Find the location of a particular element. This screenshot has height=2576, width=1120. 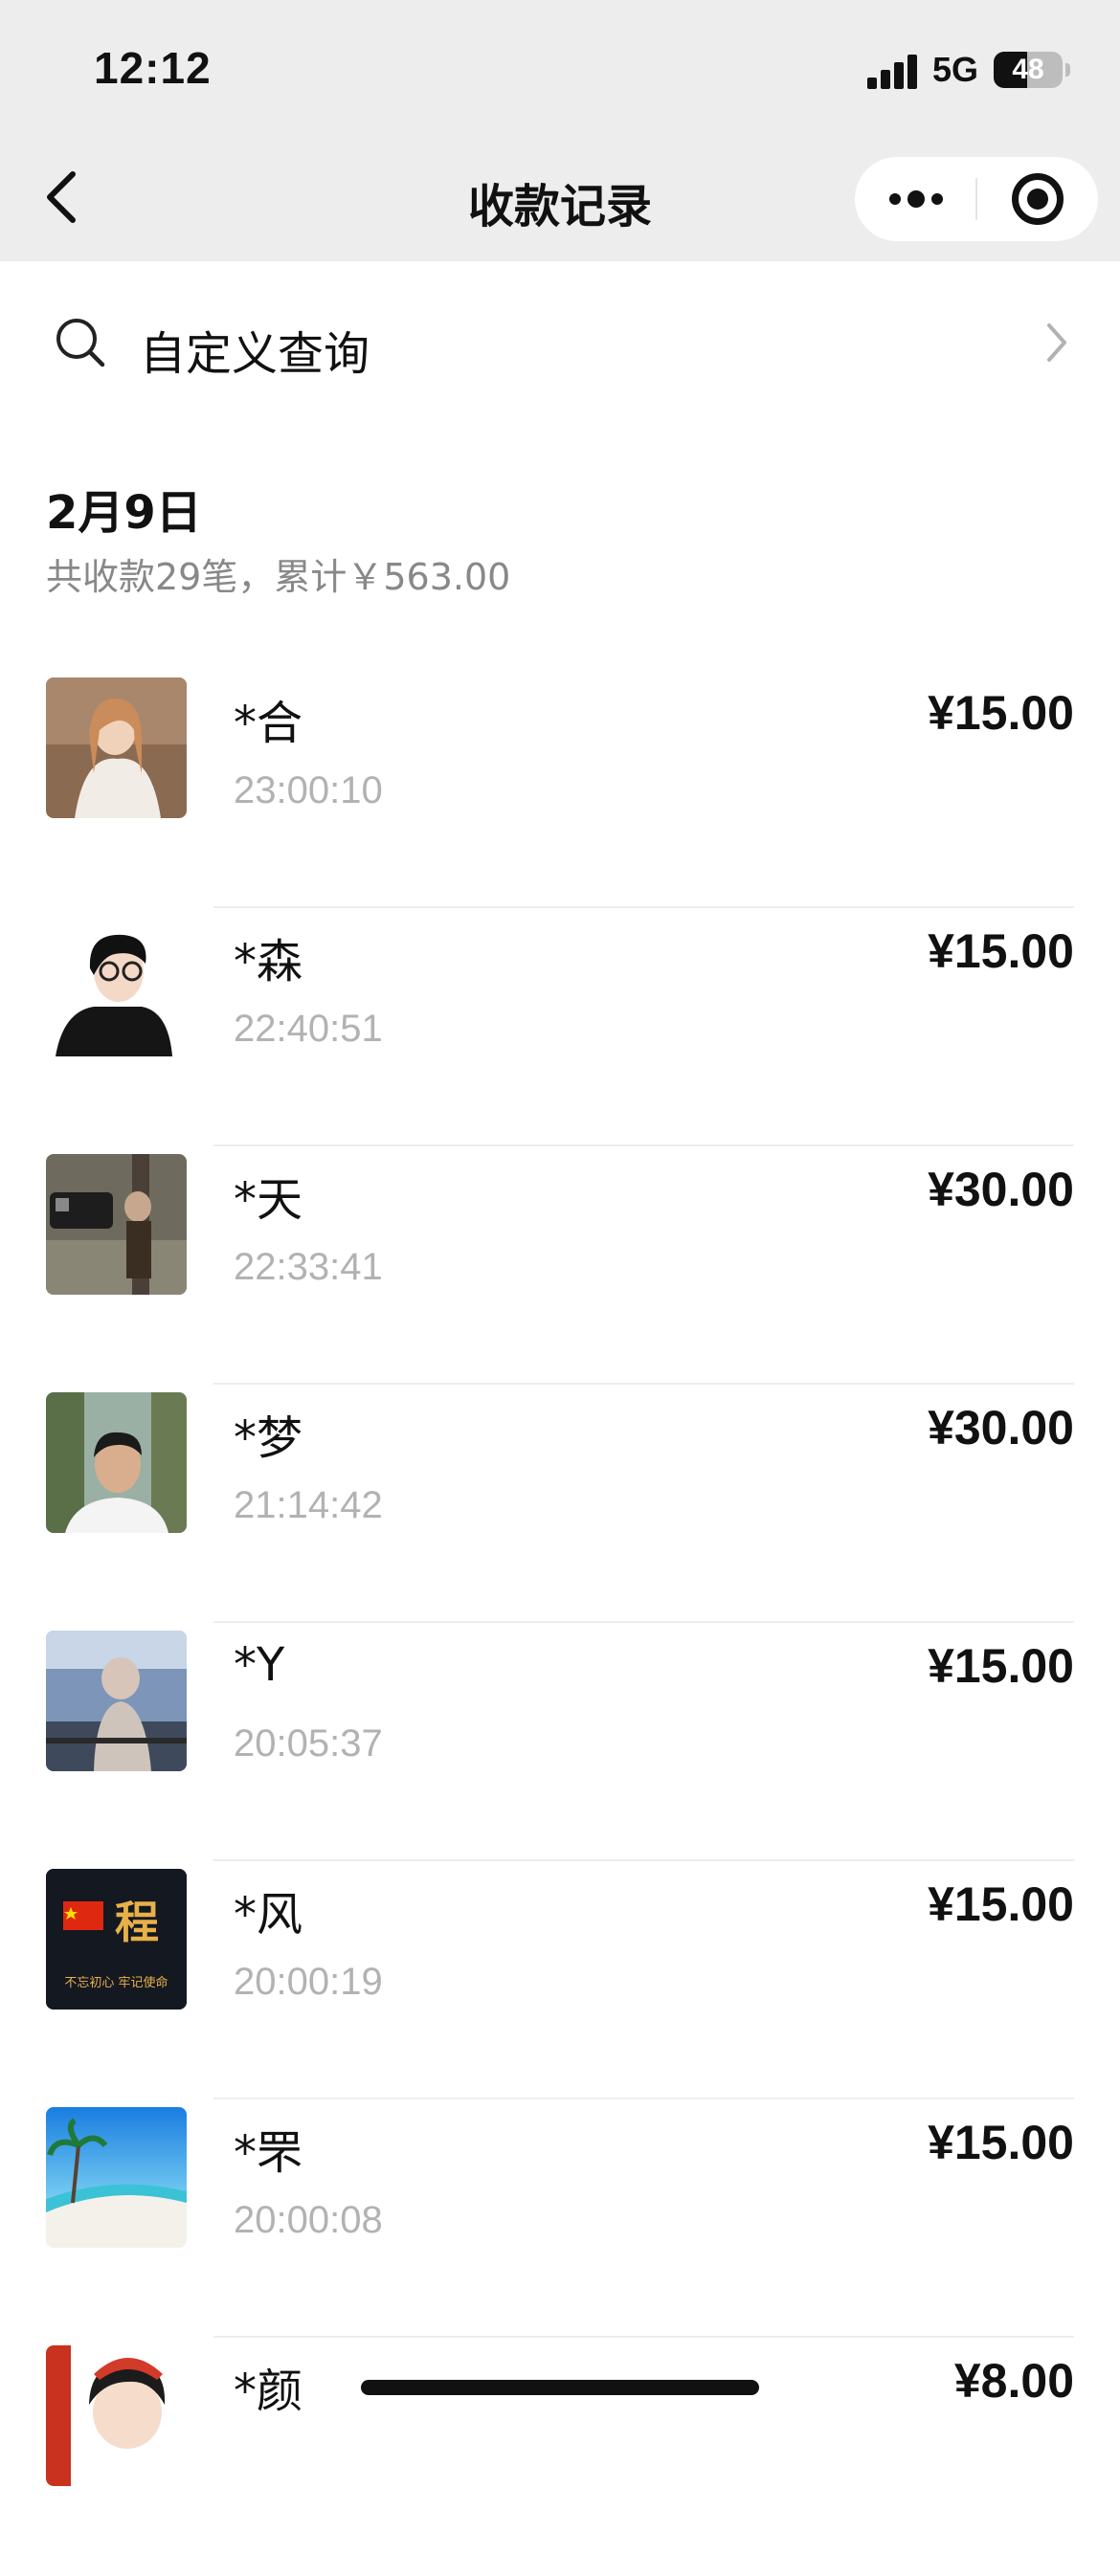

payment-record-row: *梦 21:14:42 ¥30.00 is located at coordinates (560, 1504).